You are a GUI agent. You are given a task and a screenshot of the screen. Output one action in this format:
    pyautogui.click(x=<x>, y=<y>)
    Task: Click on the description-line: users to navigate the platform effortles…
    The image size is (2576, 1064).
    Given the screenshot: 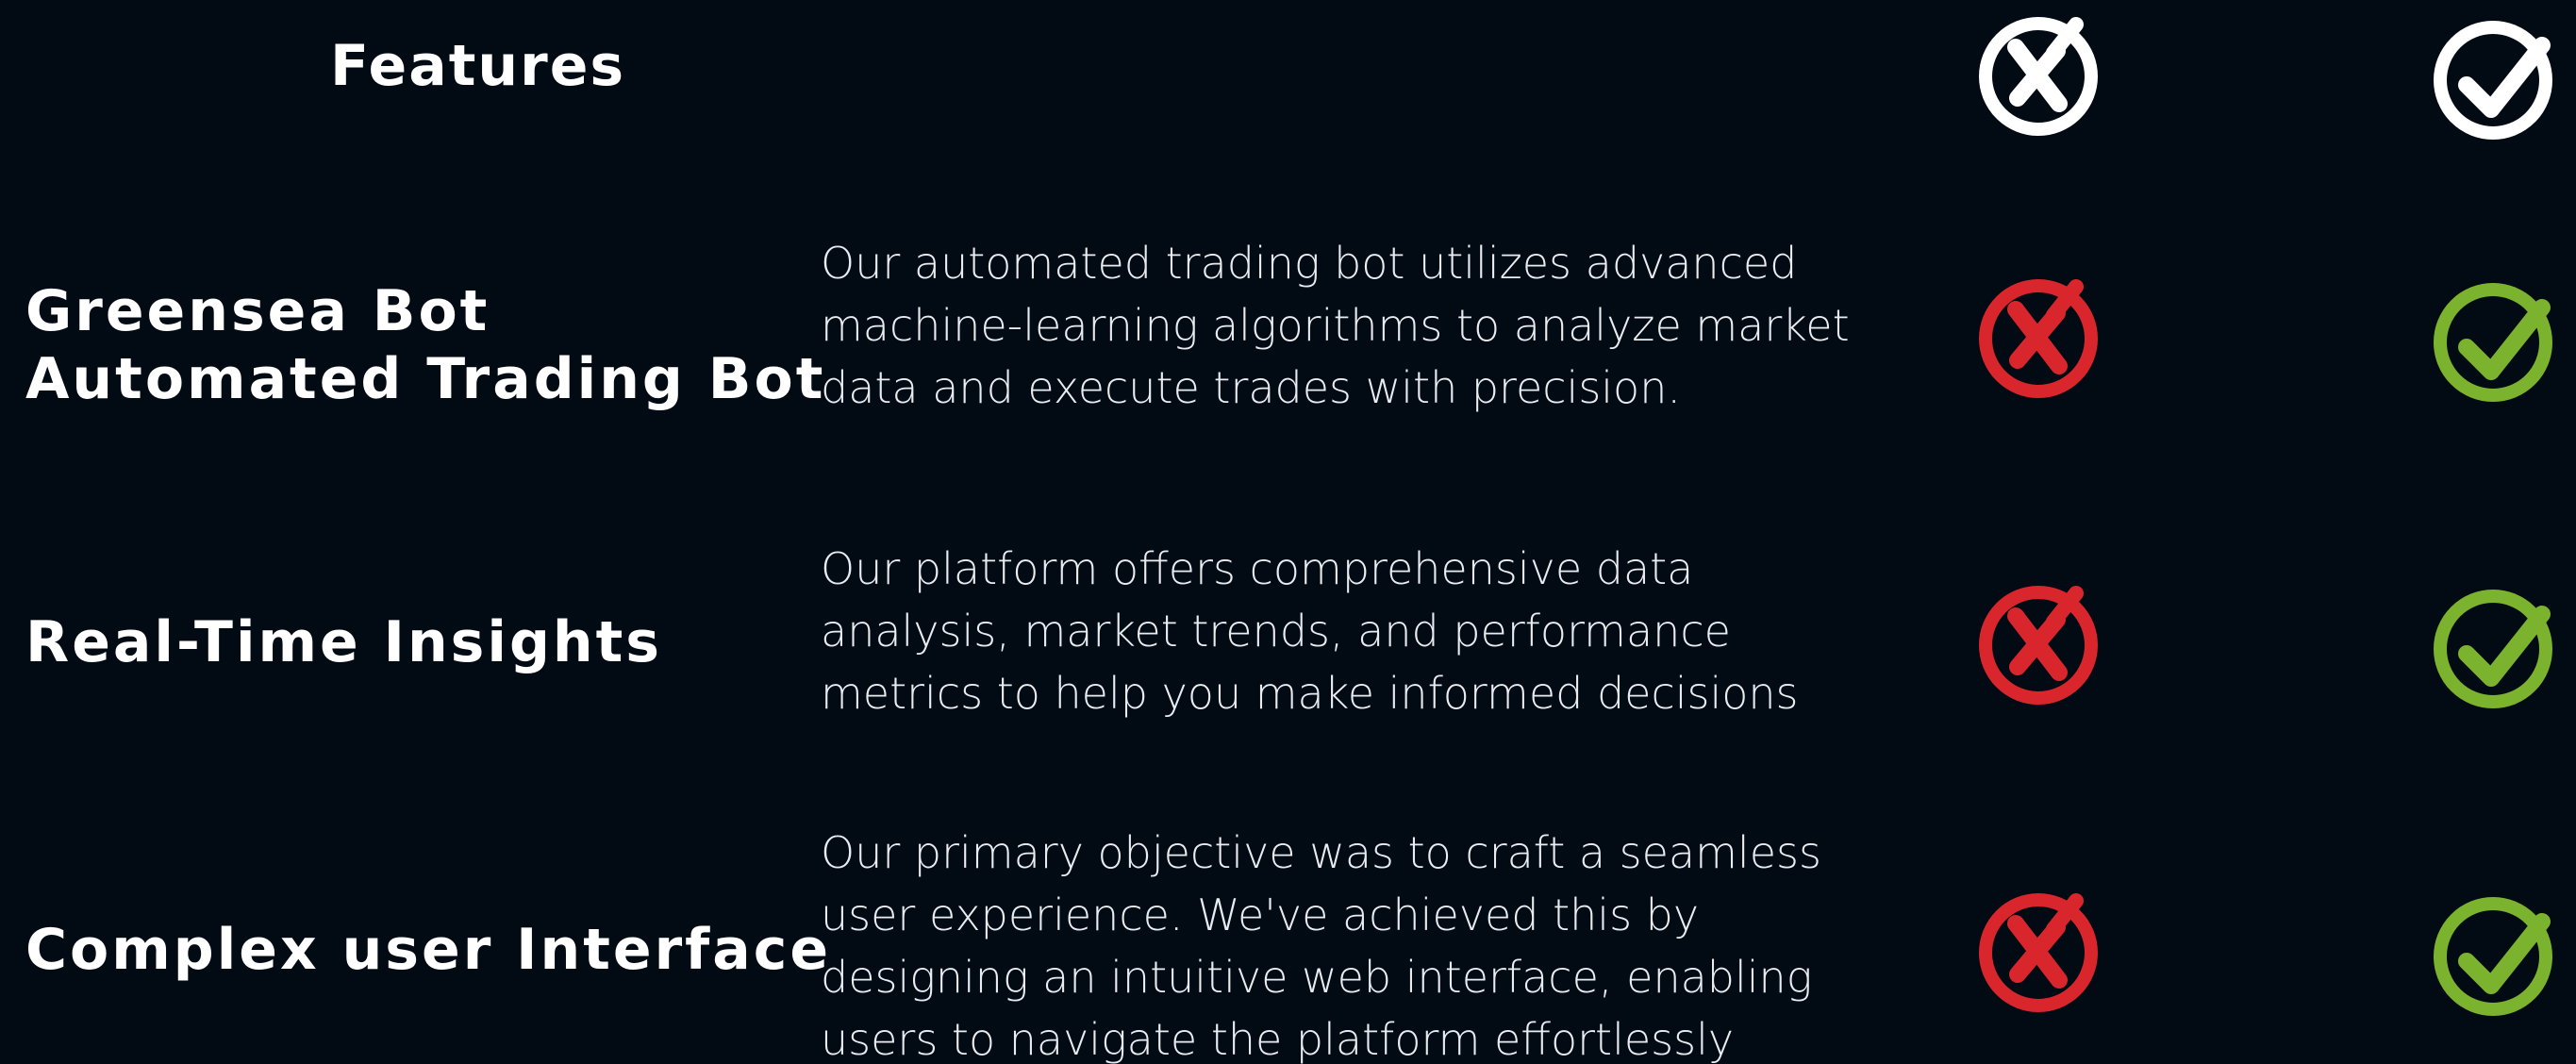 What is the action you would take?
    pyautogui.click(x=1278, y=1039)
    